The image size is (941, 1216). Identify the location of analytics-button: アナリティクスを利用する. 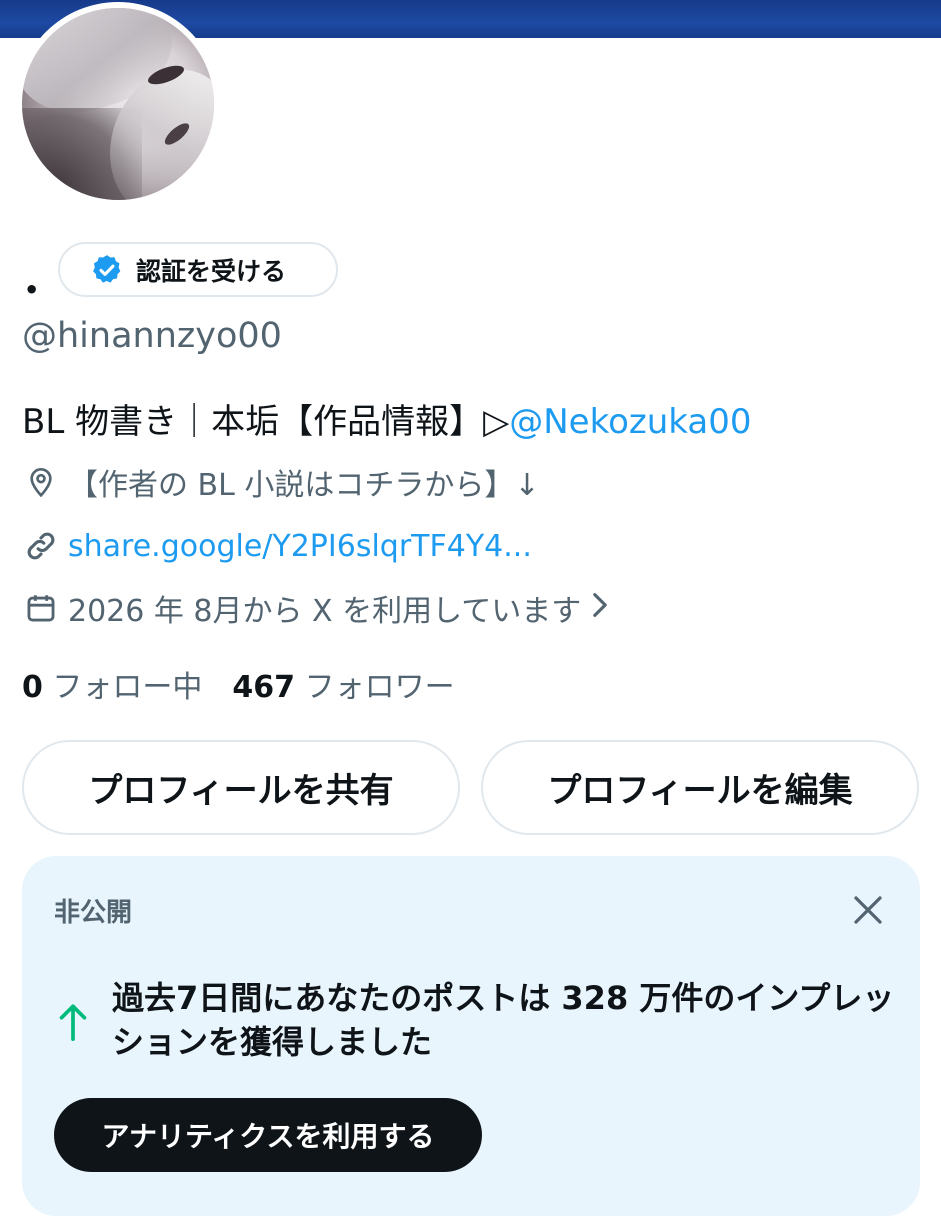
(268, 1135).